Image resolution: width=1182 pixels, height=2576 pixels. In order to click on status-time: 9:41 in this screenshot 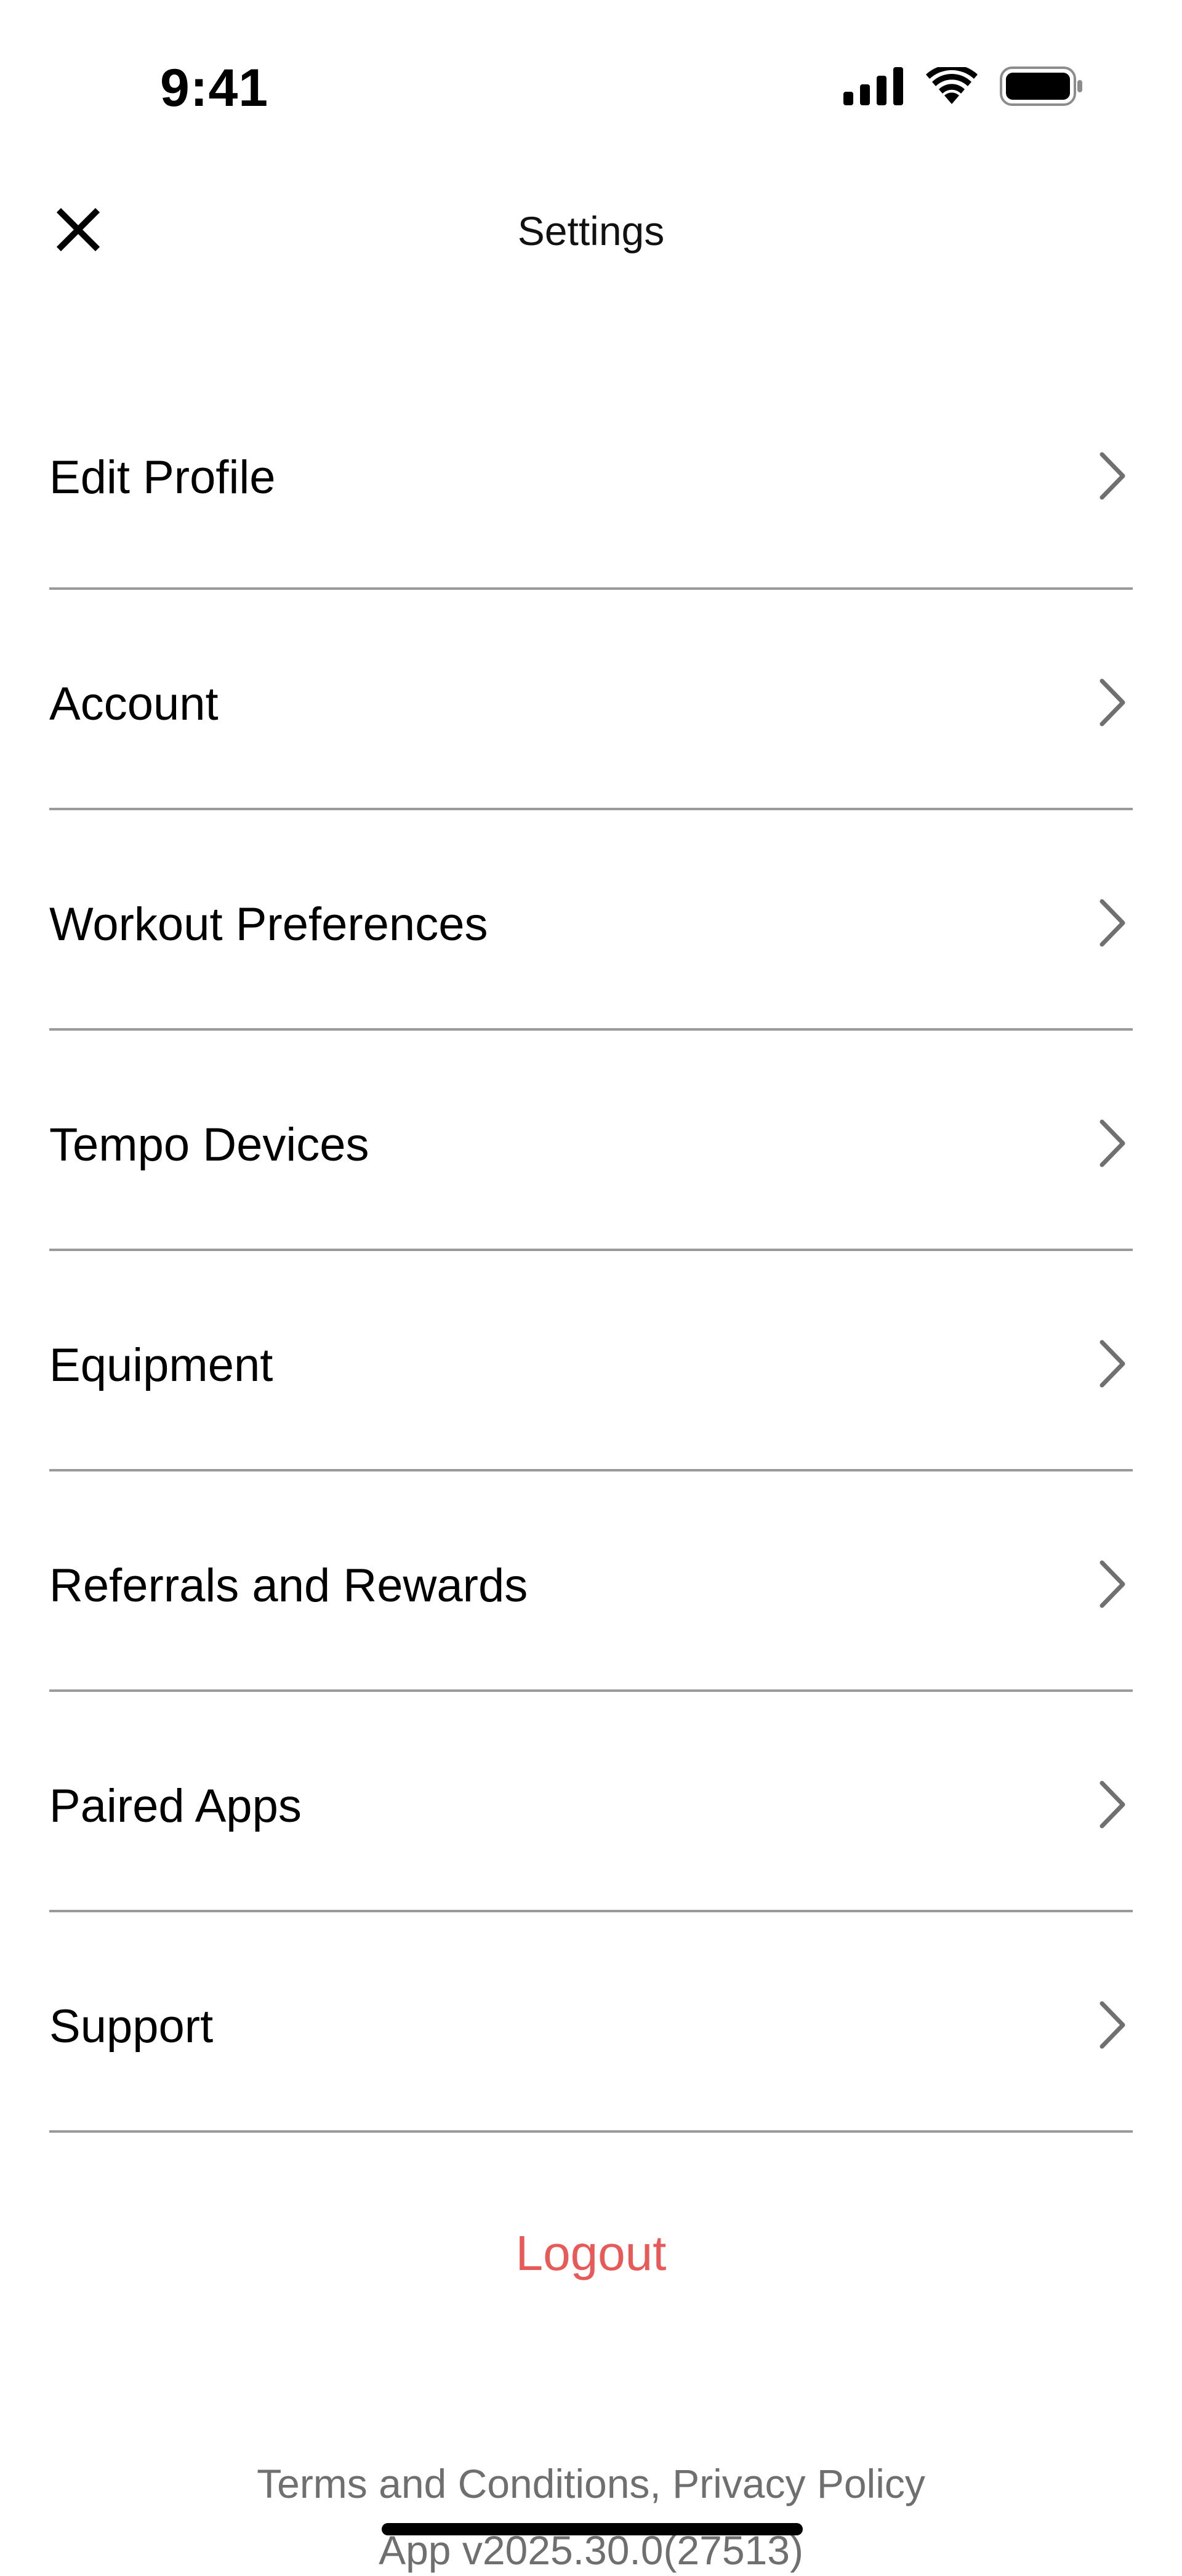, I will do `click(214, 88)`.